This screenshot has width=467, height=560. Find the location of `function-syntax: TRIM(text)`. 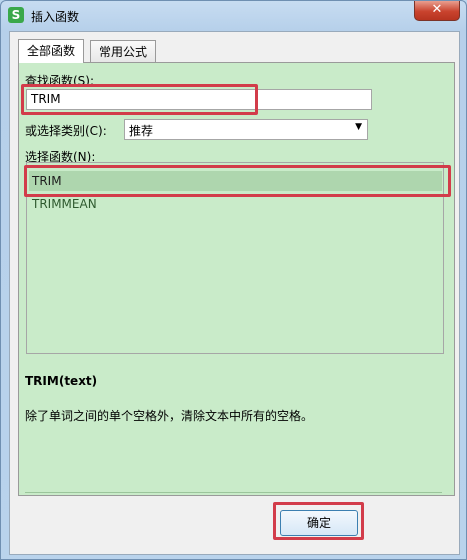

function-syntax: TRIM(text) is located at coordinates (61, 381).